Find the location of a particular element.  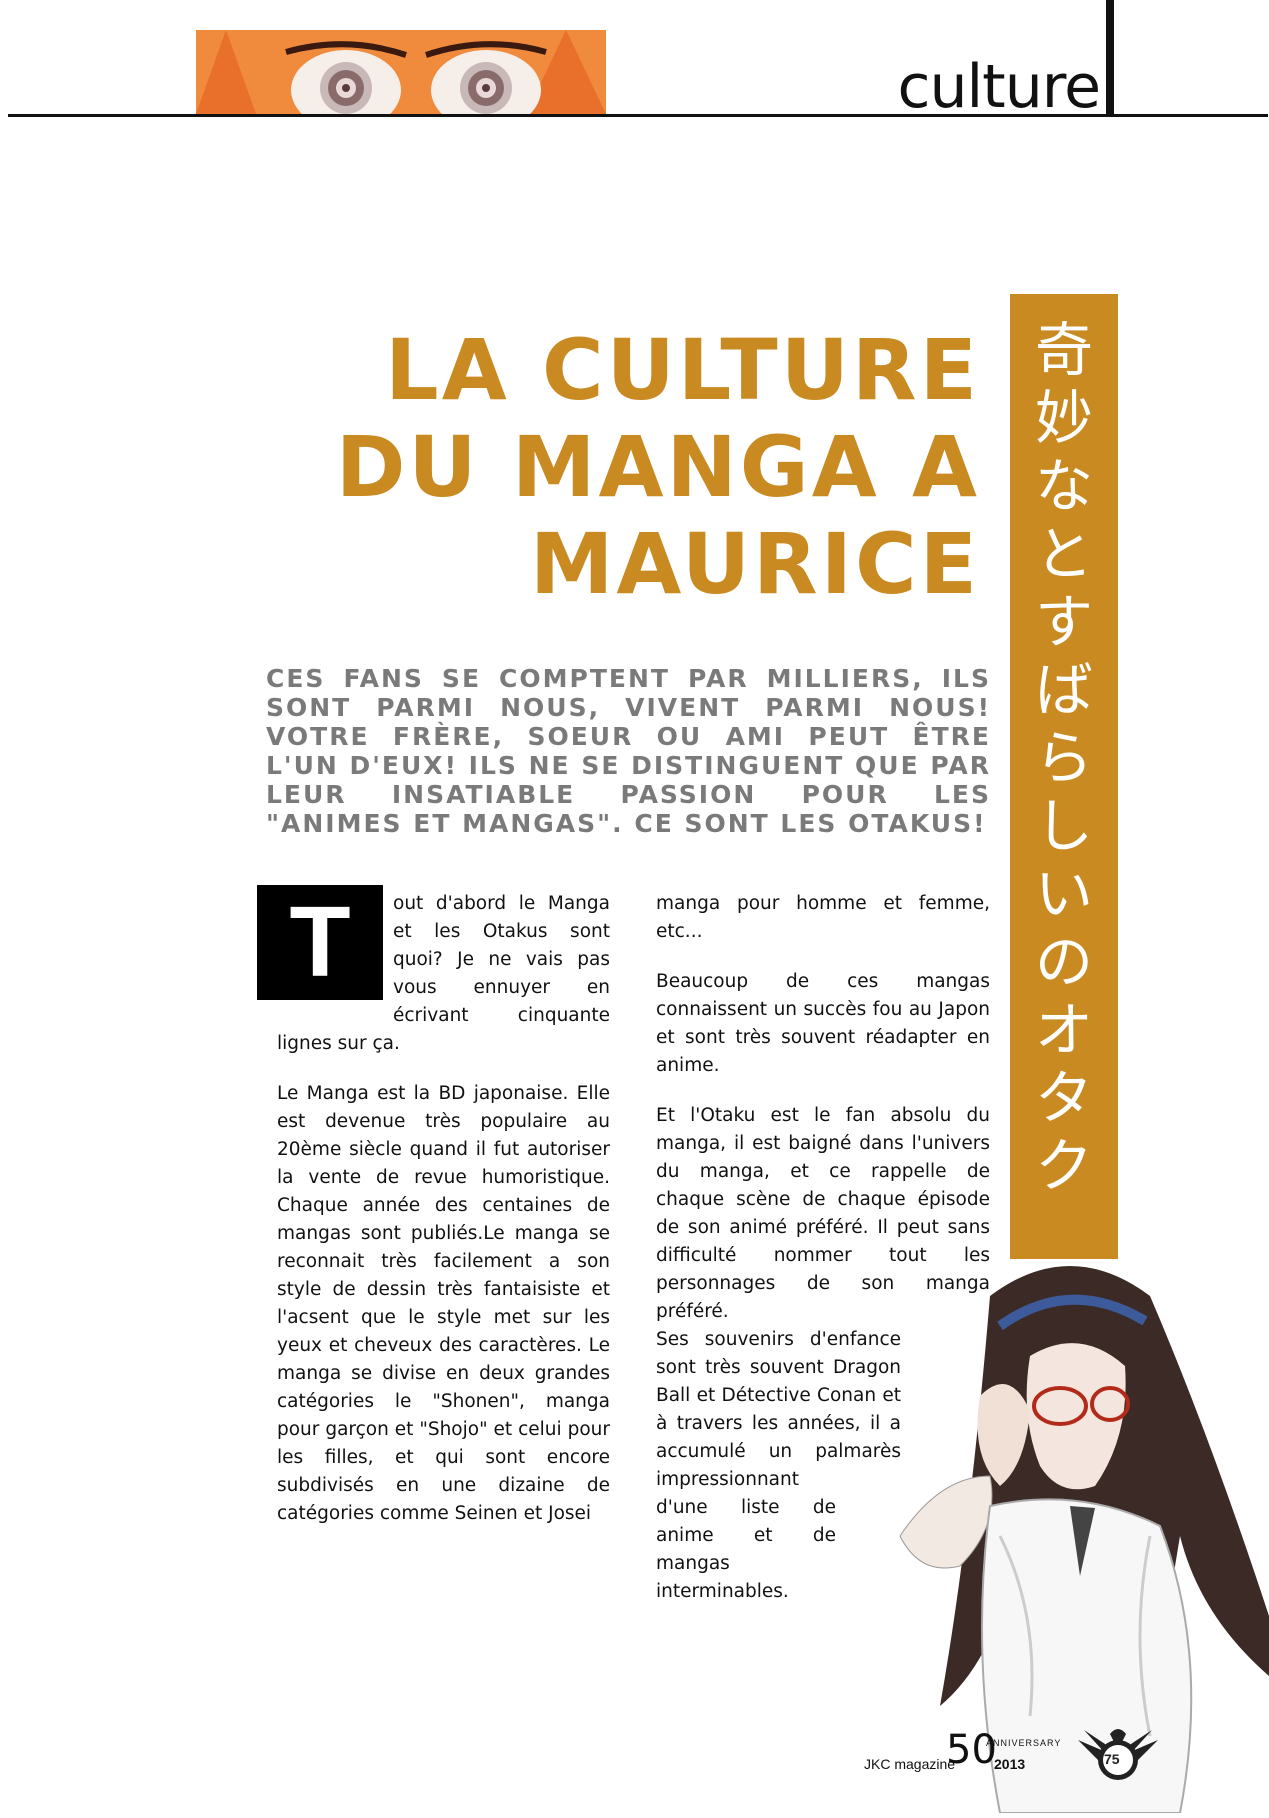

school-crest-icon: 75 is located at coordinates (1118, 1754).